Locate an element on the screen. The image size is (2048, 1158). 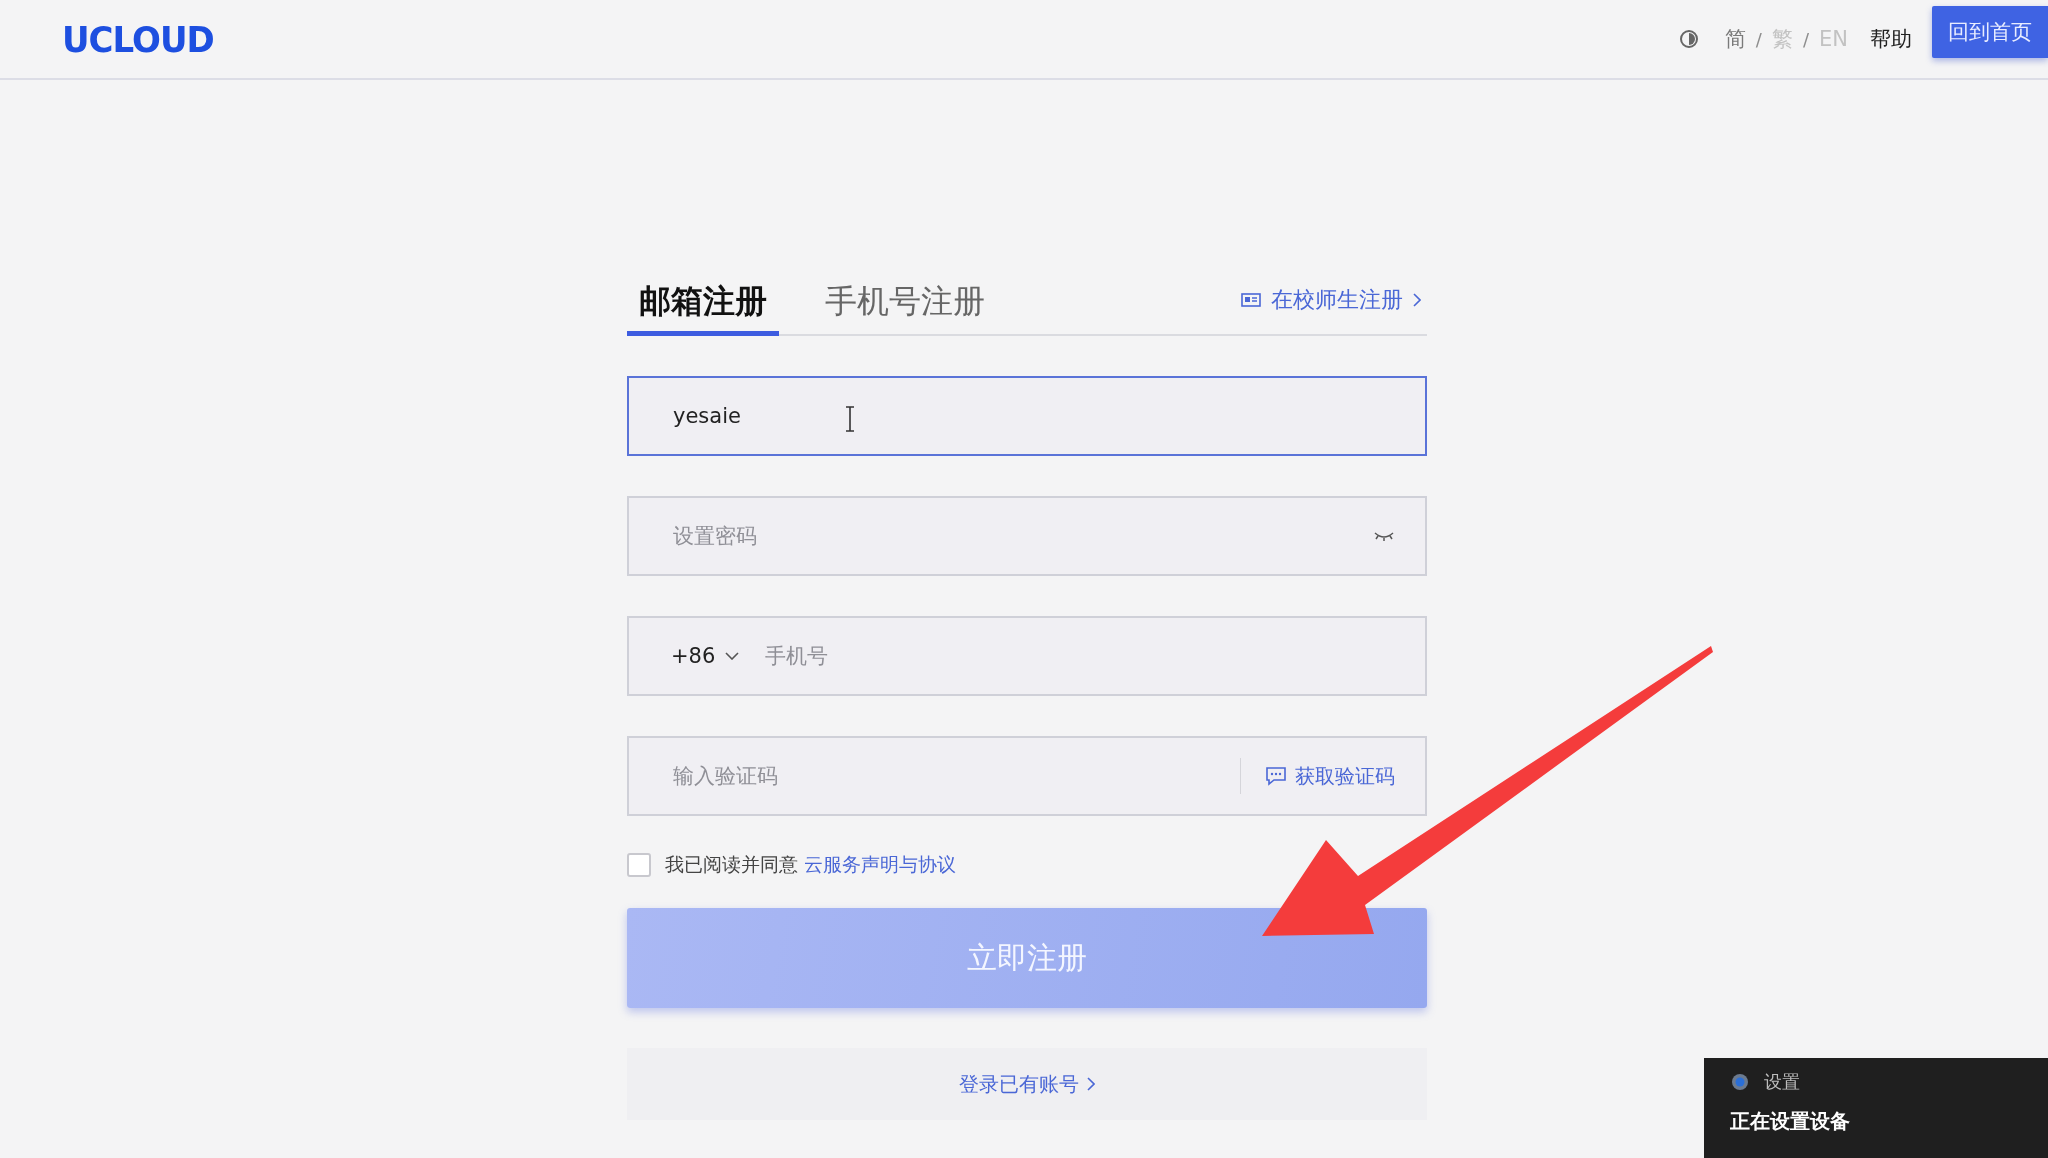
logo: UCLOUD is located at coordinates (138, 39).